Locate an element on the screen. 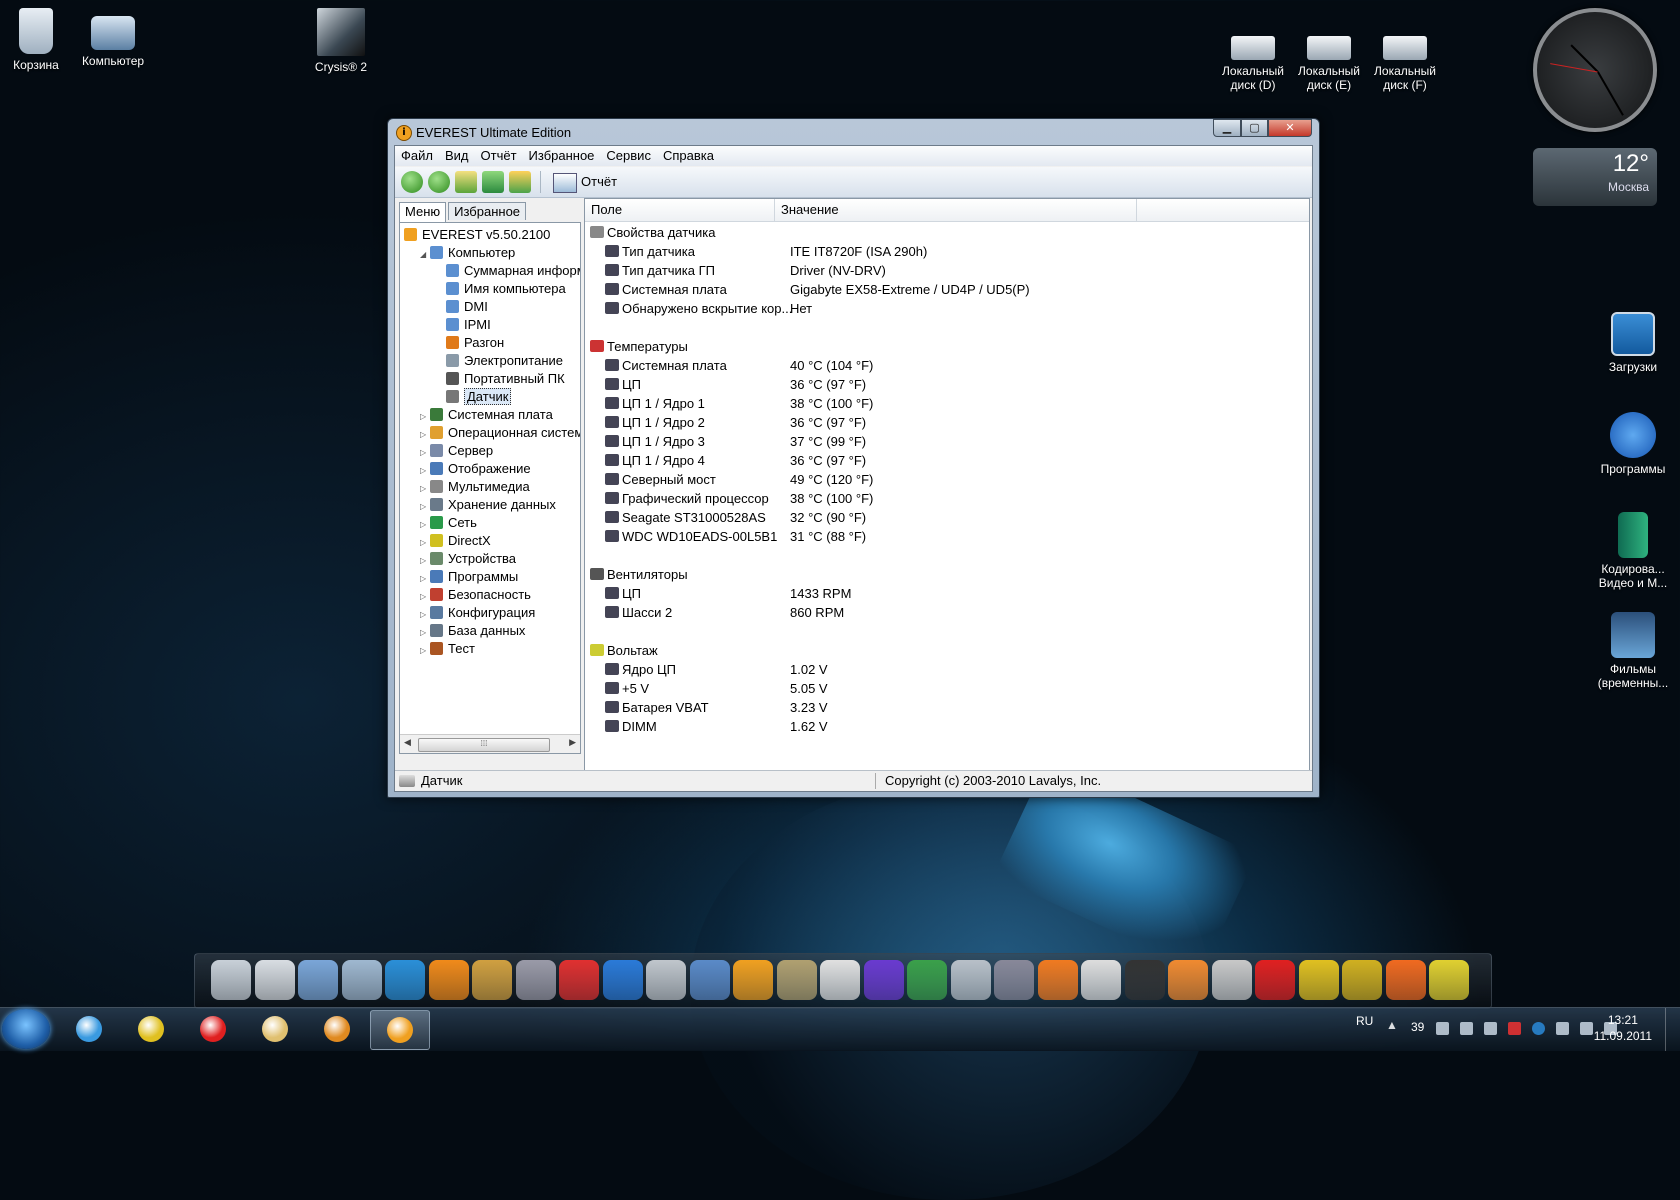  sensor-row: Тип датчика ITE IT8720F (ISA 290h) is located at coordinates (947, 251).